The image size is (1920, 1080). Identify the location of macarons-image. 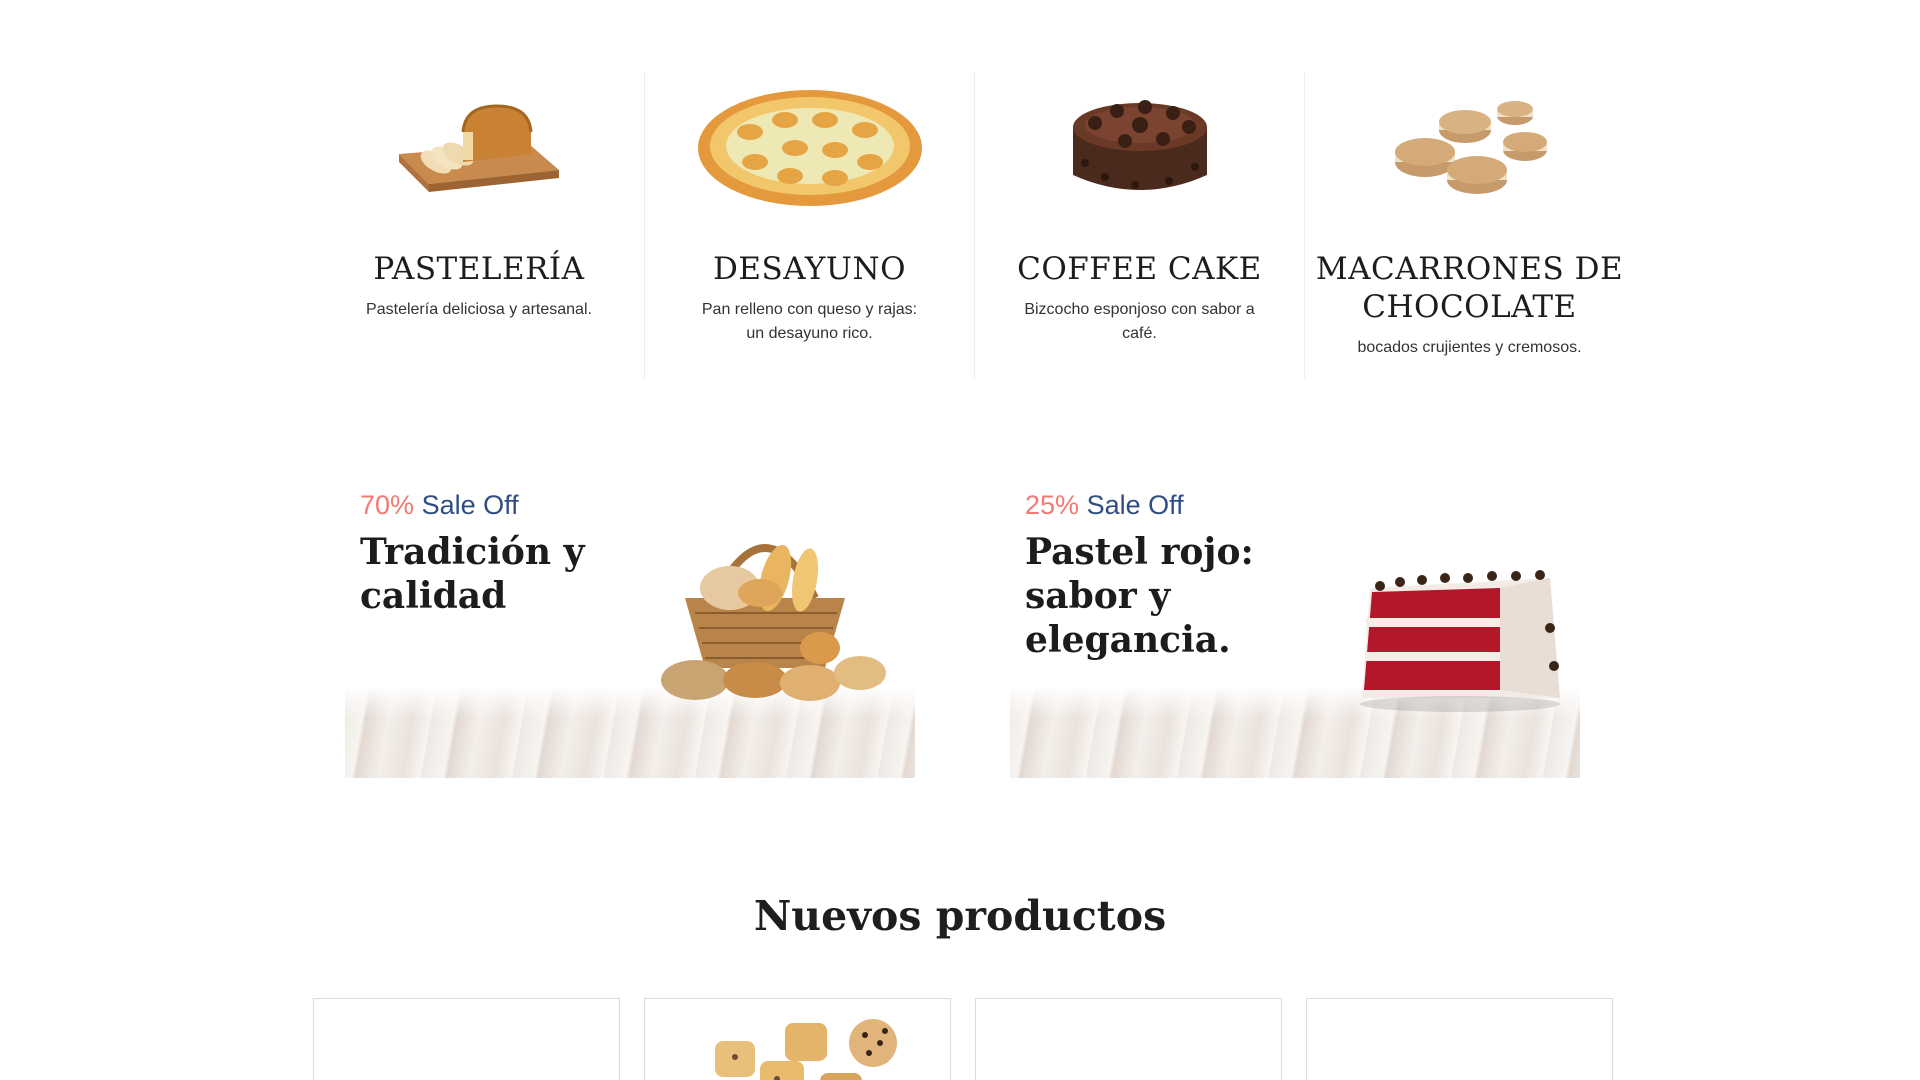
(1469, 147).